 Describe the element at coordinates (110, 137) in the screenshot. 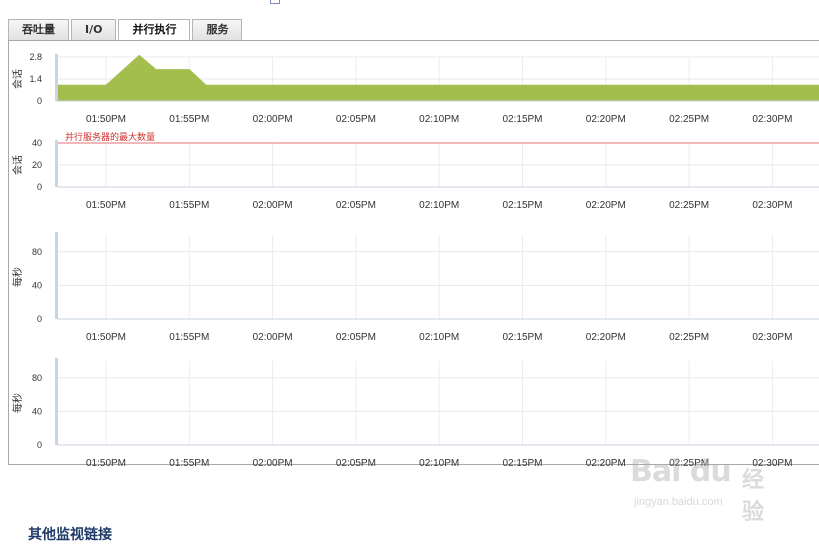

I see `limit-label: 并行服务器的最大数量` at that location.